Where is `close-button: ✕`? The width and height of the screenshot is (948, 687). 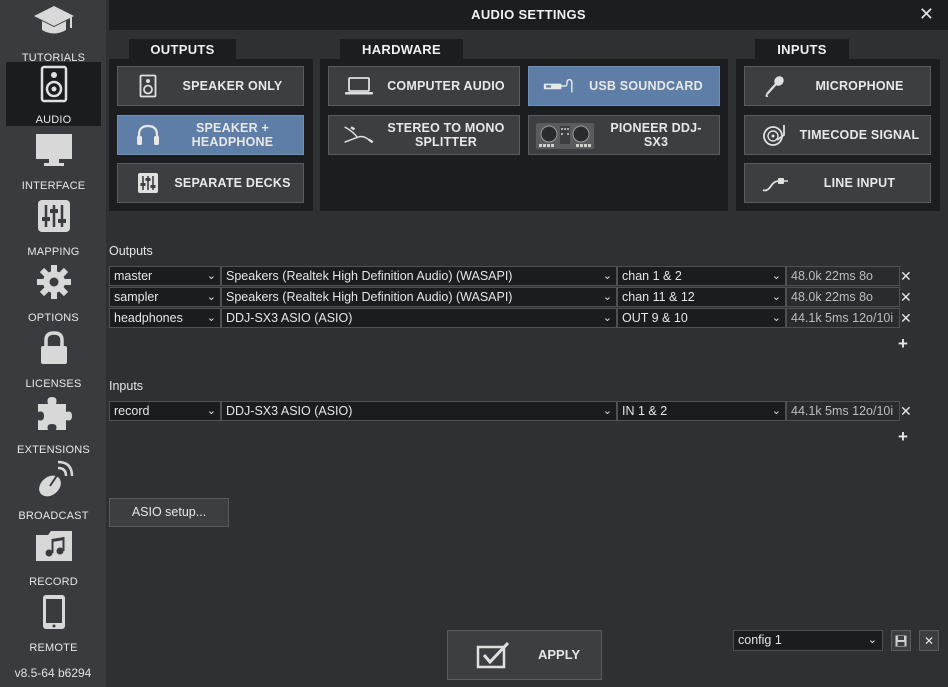
close-button: ✕ is located at coordinates (926, 14).